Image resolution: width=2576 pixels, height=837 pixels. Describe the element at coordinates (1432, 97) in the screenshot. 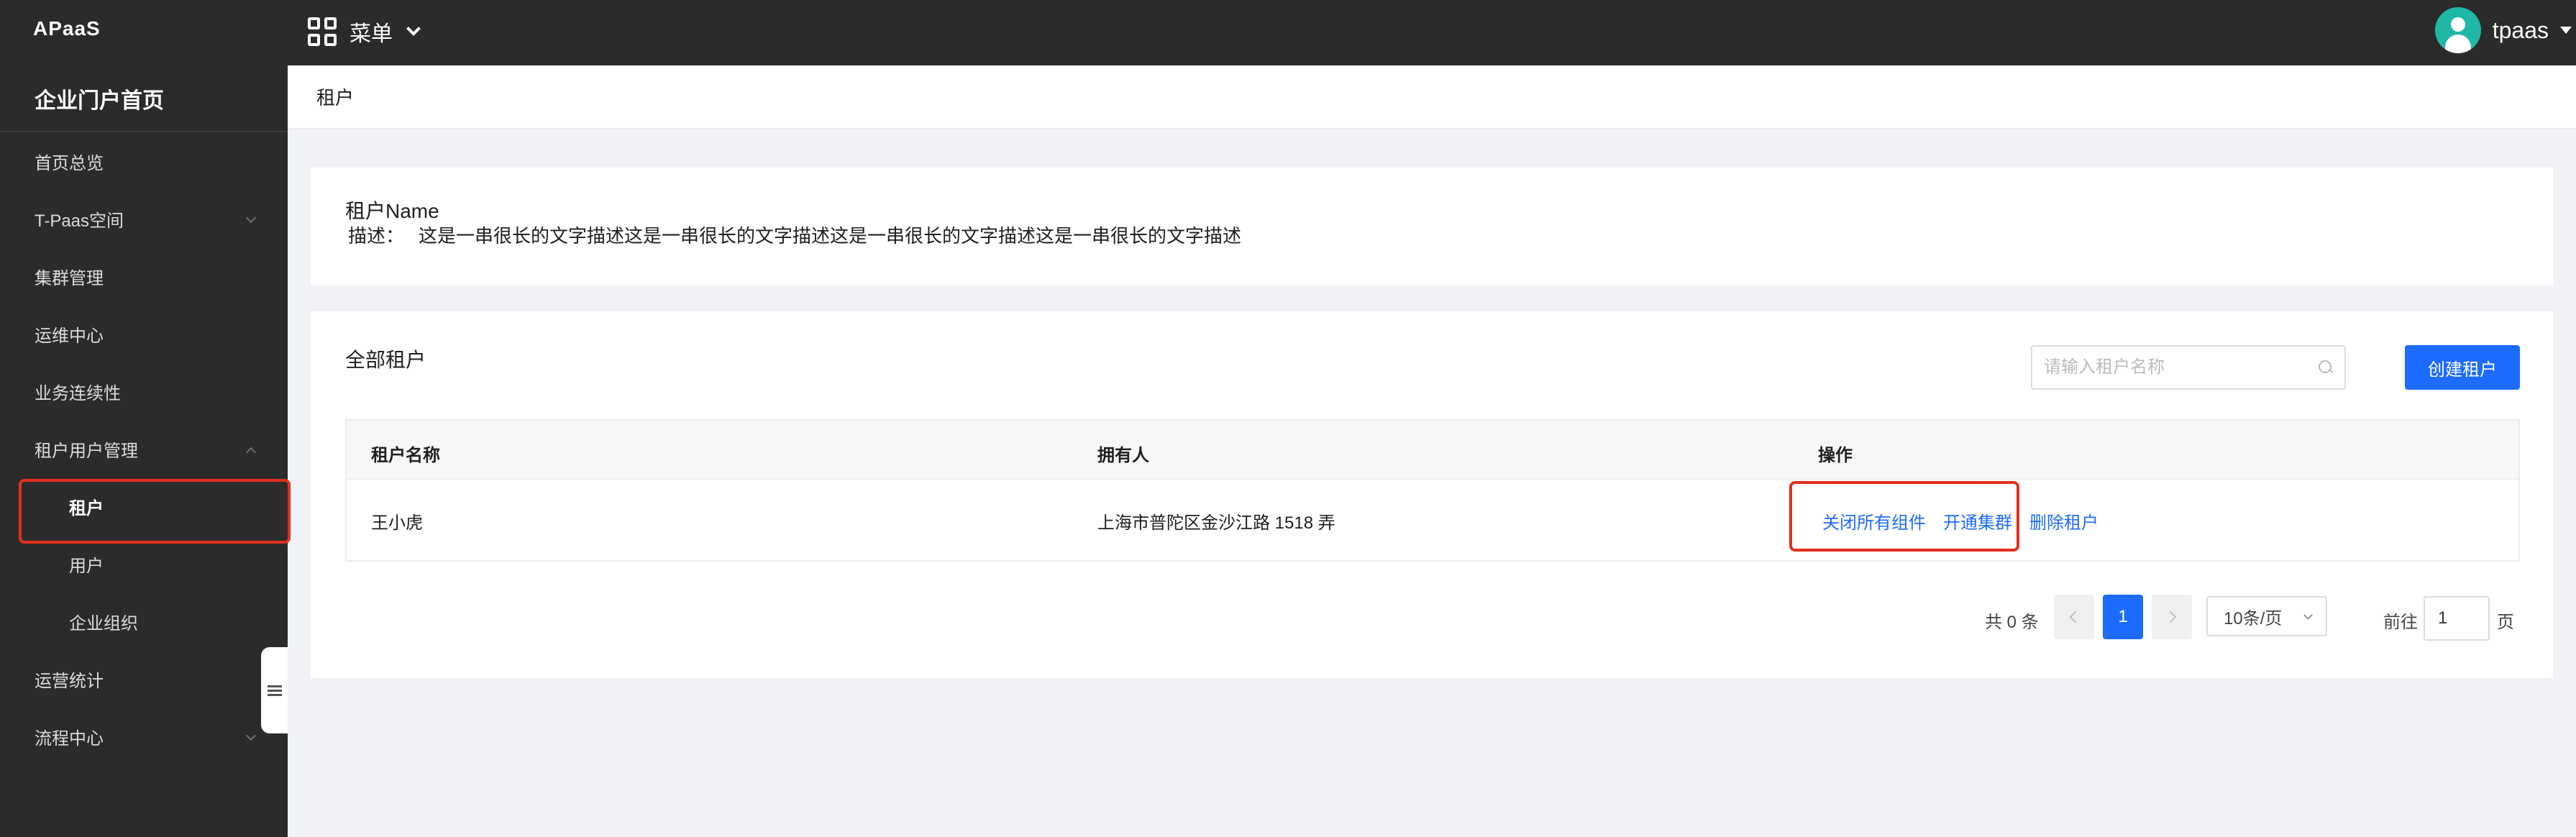

I see `page-title: 租户` at that location.